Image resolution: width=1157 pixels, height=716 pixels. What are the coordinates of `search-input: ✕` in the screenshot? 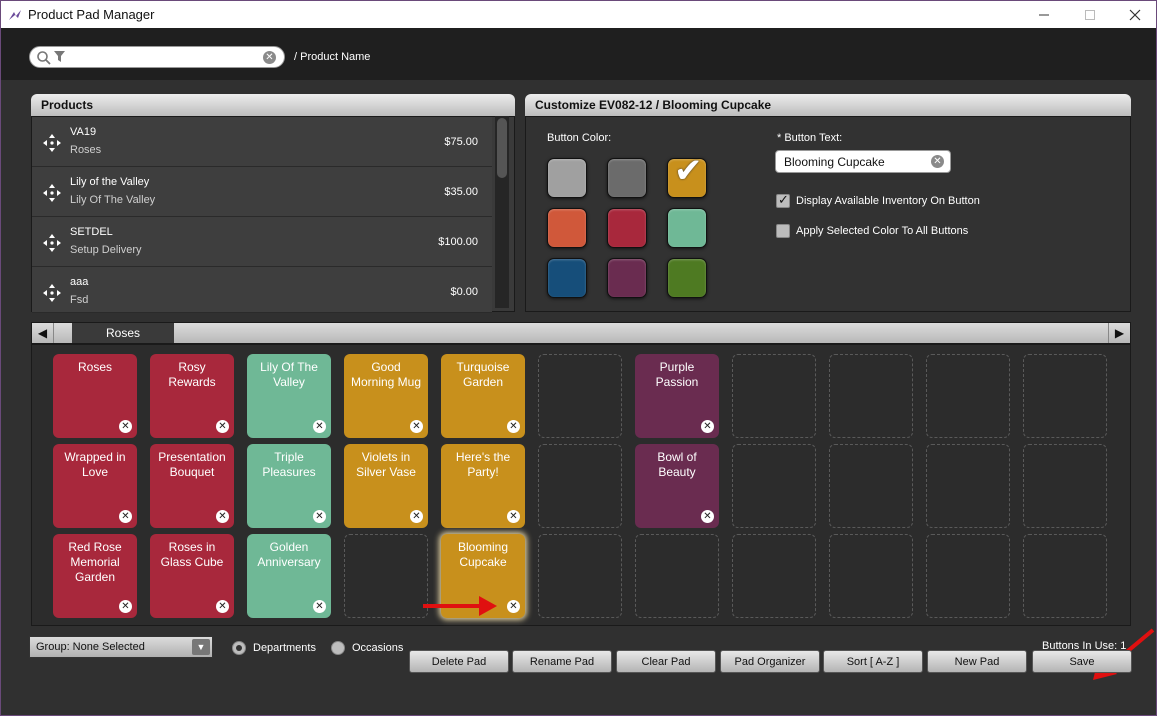 It's located at (157, 57).